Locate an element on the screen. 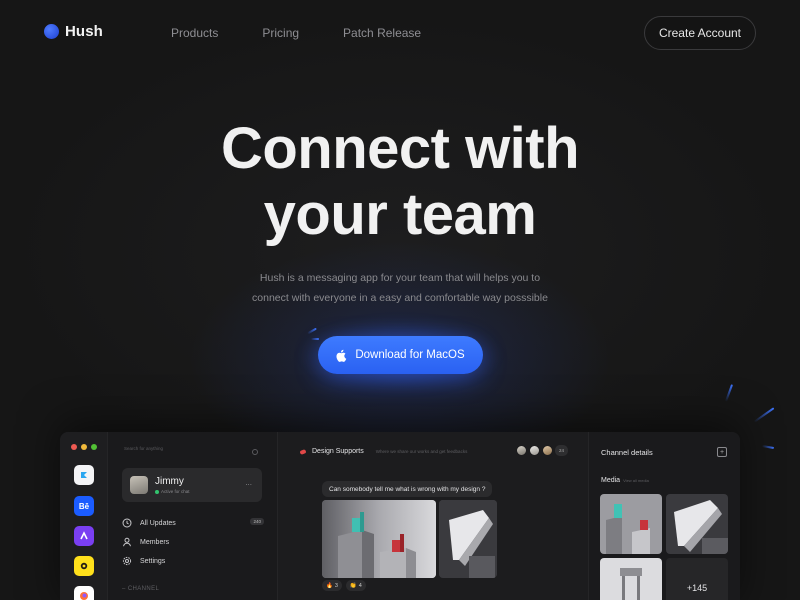  clock-icon is located at coordinates (127, 523).